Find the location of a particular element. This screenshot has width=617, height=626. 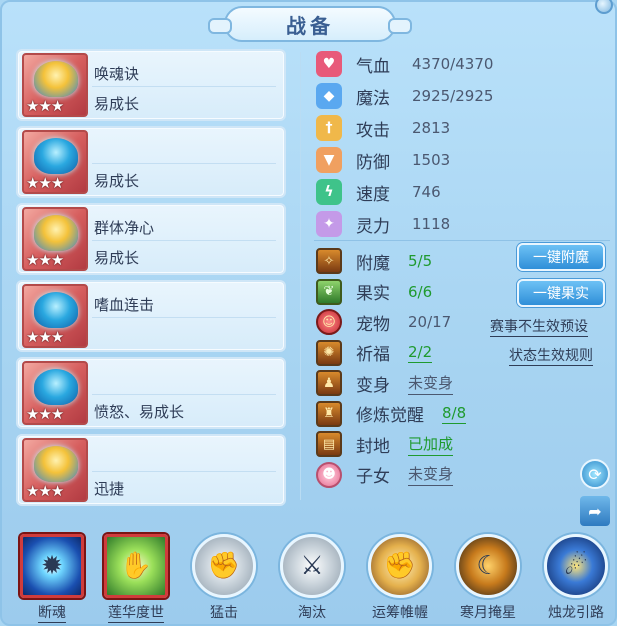

stat-row: ▼ 防御 1503 is located at coordinates (462, 160).